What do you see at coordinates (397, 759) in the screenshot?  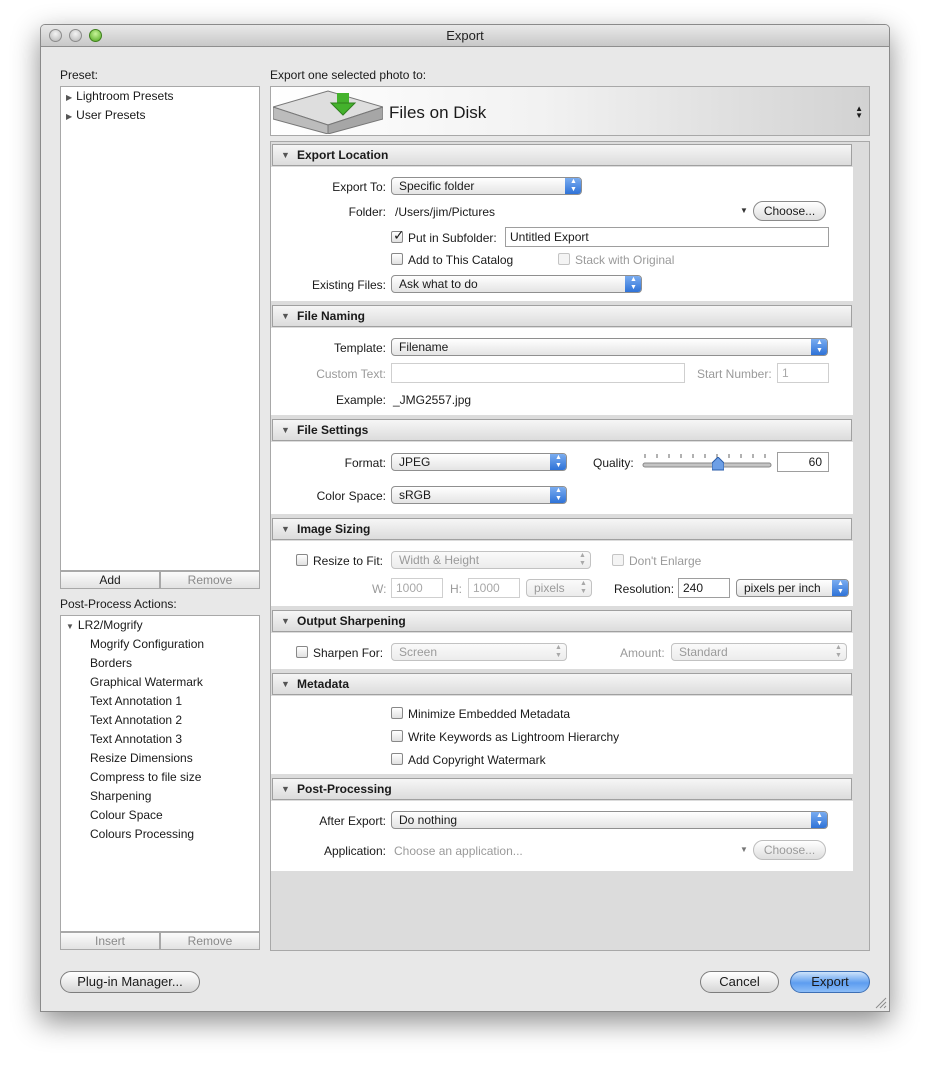 I see `copyright-watermark-checkbox` at bounding box center [397, 759].